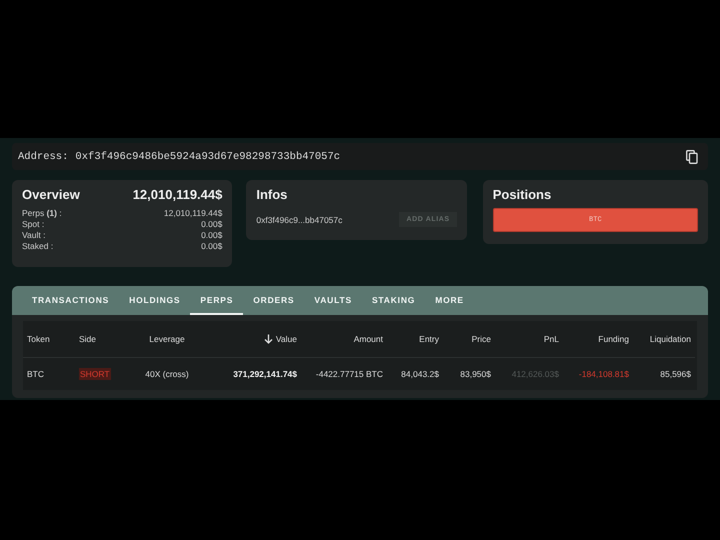  What do you see at coordinates (598, 339) in the screenshot?
I see `column-header: Funding` at bounding box center [598, 339].